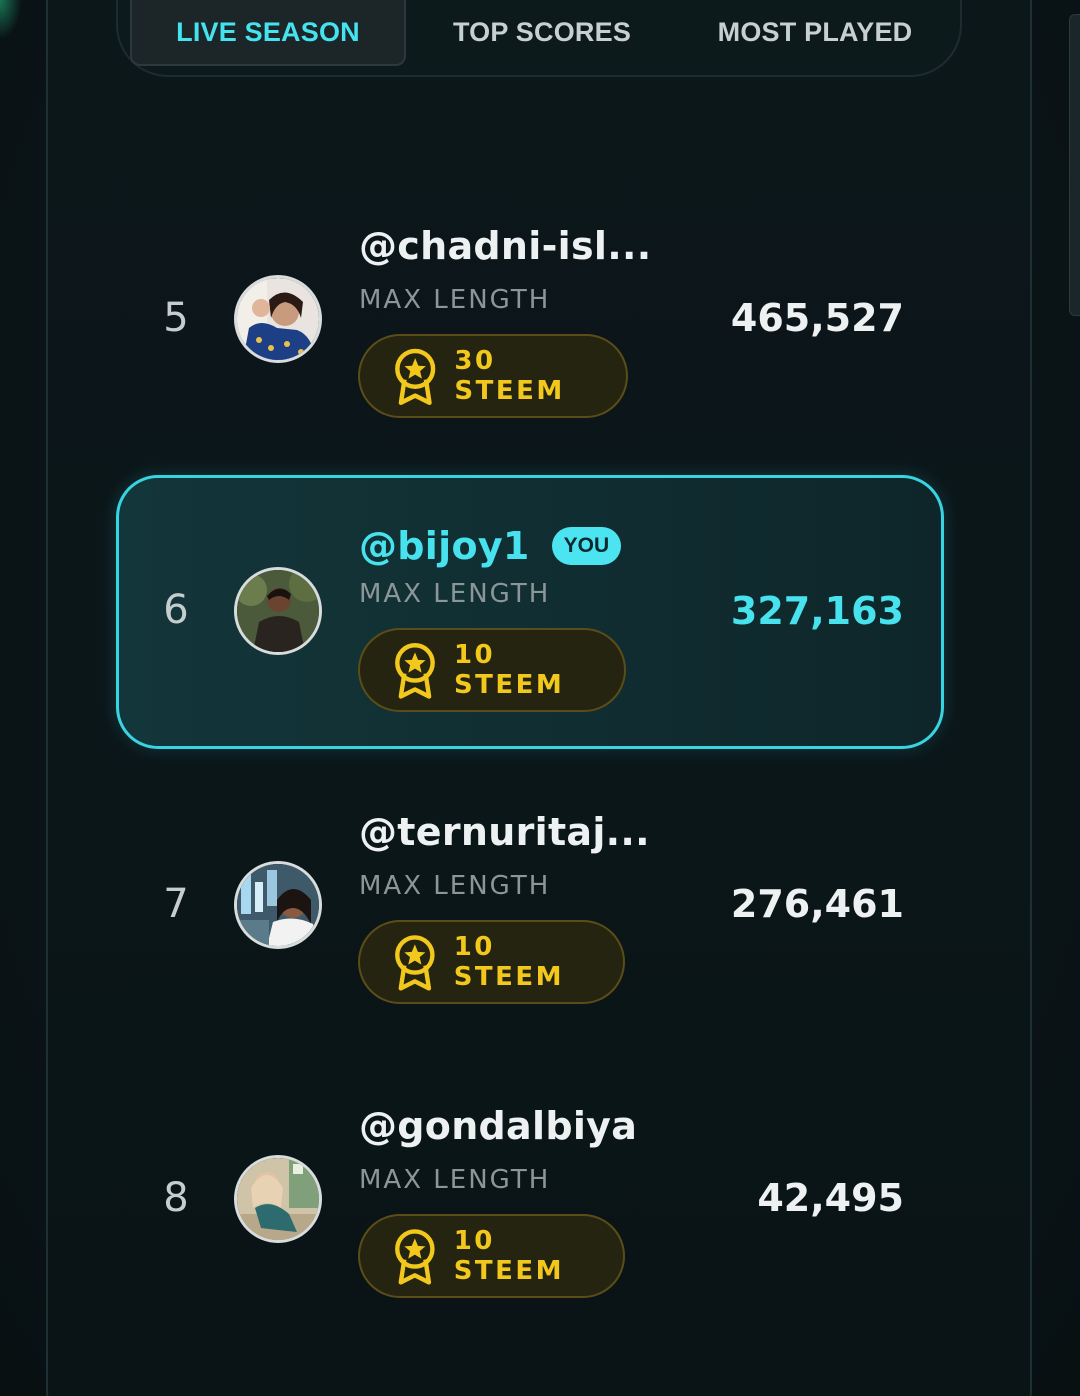  I want to click on you-badge: YOU, so click(586, 546).